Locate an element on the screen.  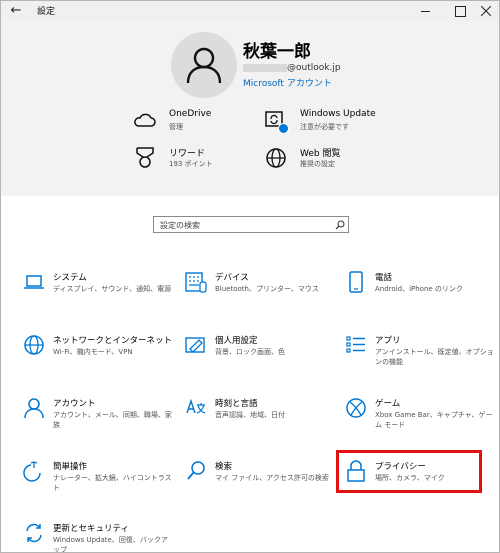
category-search: 検索 マイ ファイル、アクセス許可の検索 is located at coordinates (260, 480).